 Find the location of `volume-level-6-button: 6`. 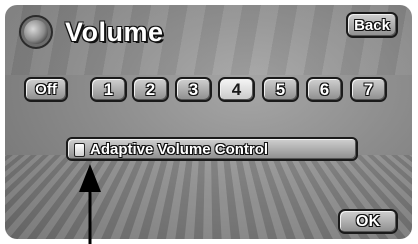

volume-level-6-button: 6 is located at coordinates (324, 89).